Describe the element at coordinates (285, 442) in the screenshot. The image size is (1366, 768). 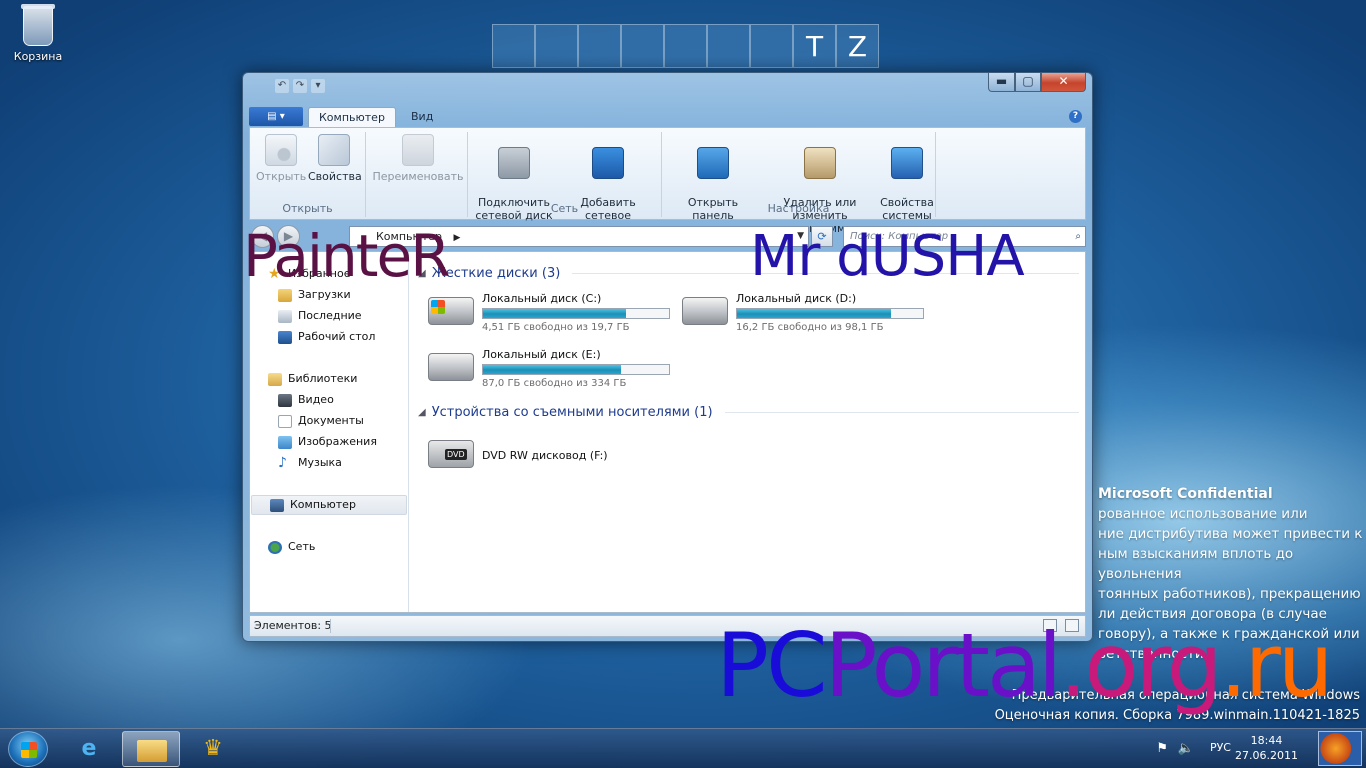
I see `pictures-library-icon` at that location.